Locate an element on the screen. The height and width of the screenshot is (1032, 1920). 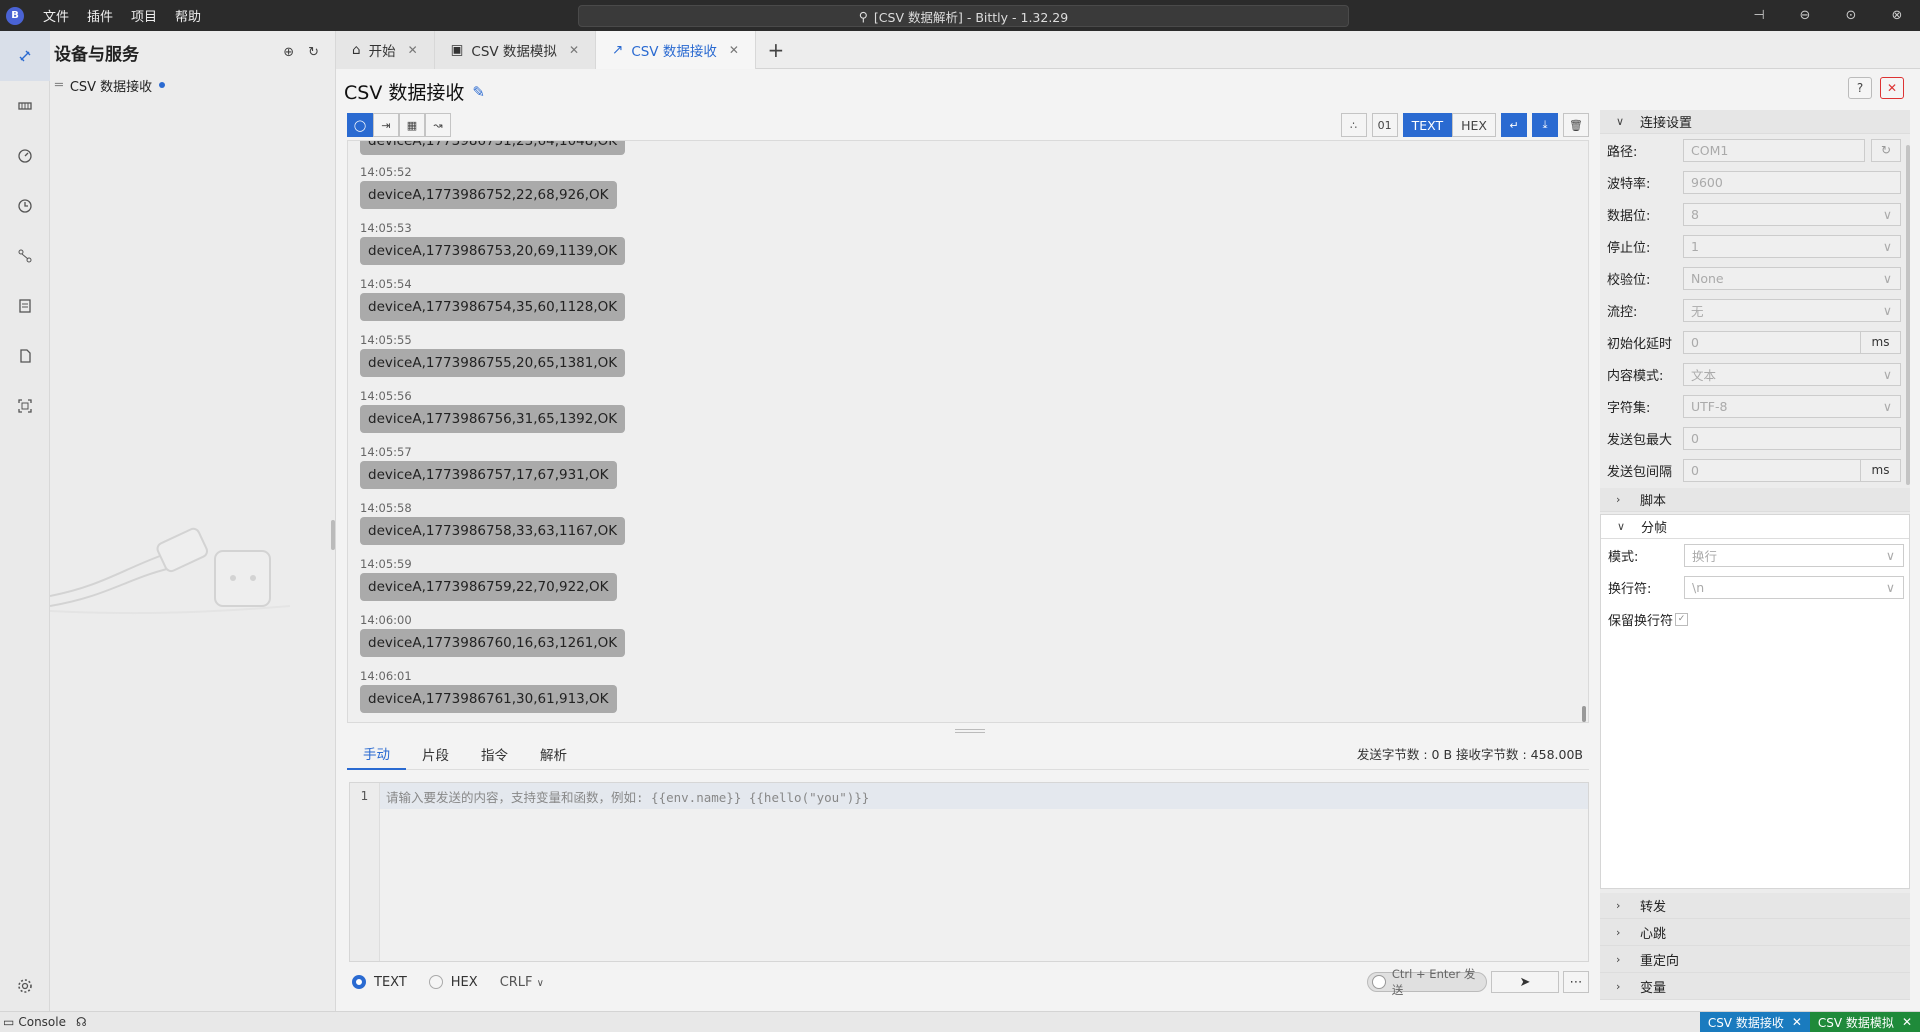
forward-section-header: › 转发 is located at coordinates (1755, 906).